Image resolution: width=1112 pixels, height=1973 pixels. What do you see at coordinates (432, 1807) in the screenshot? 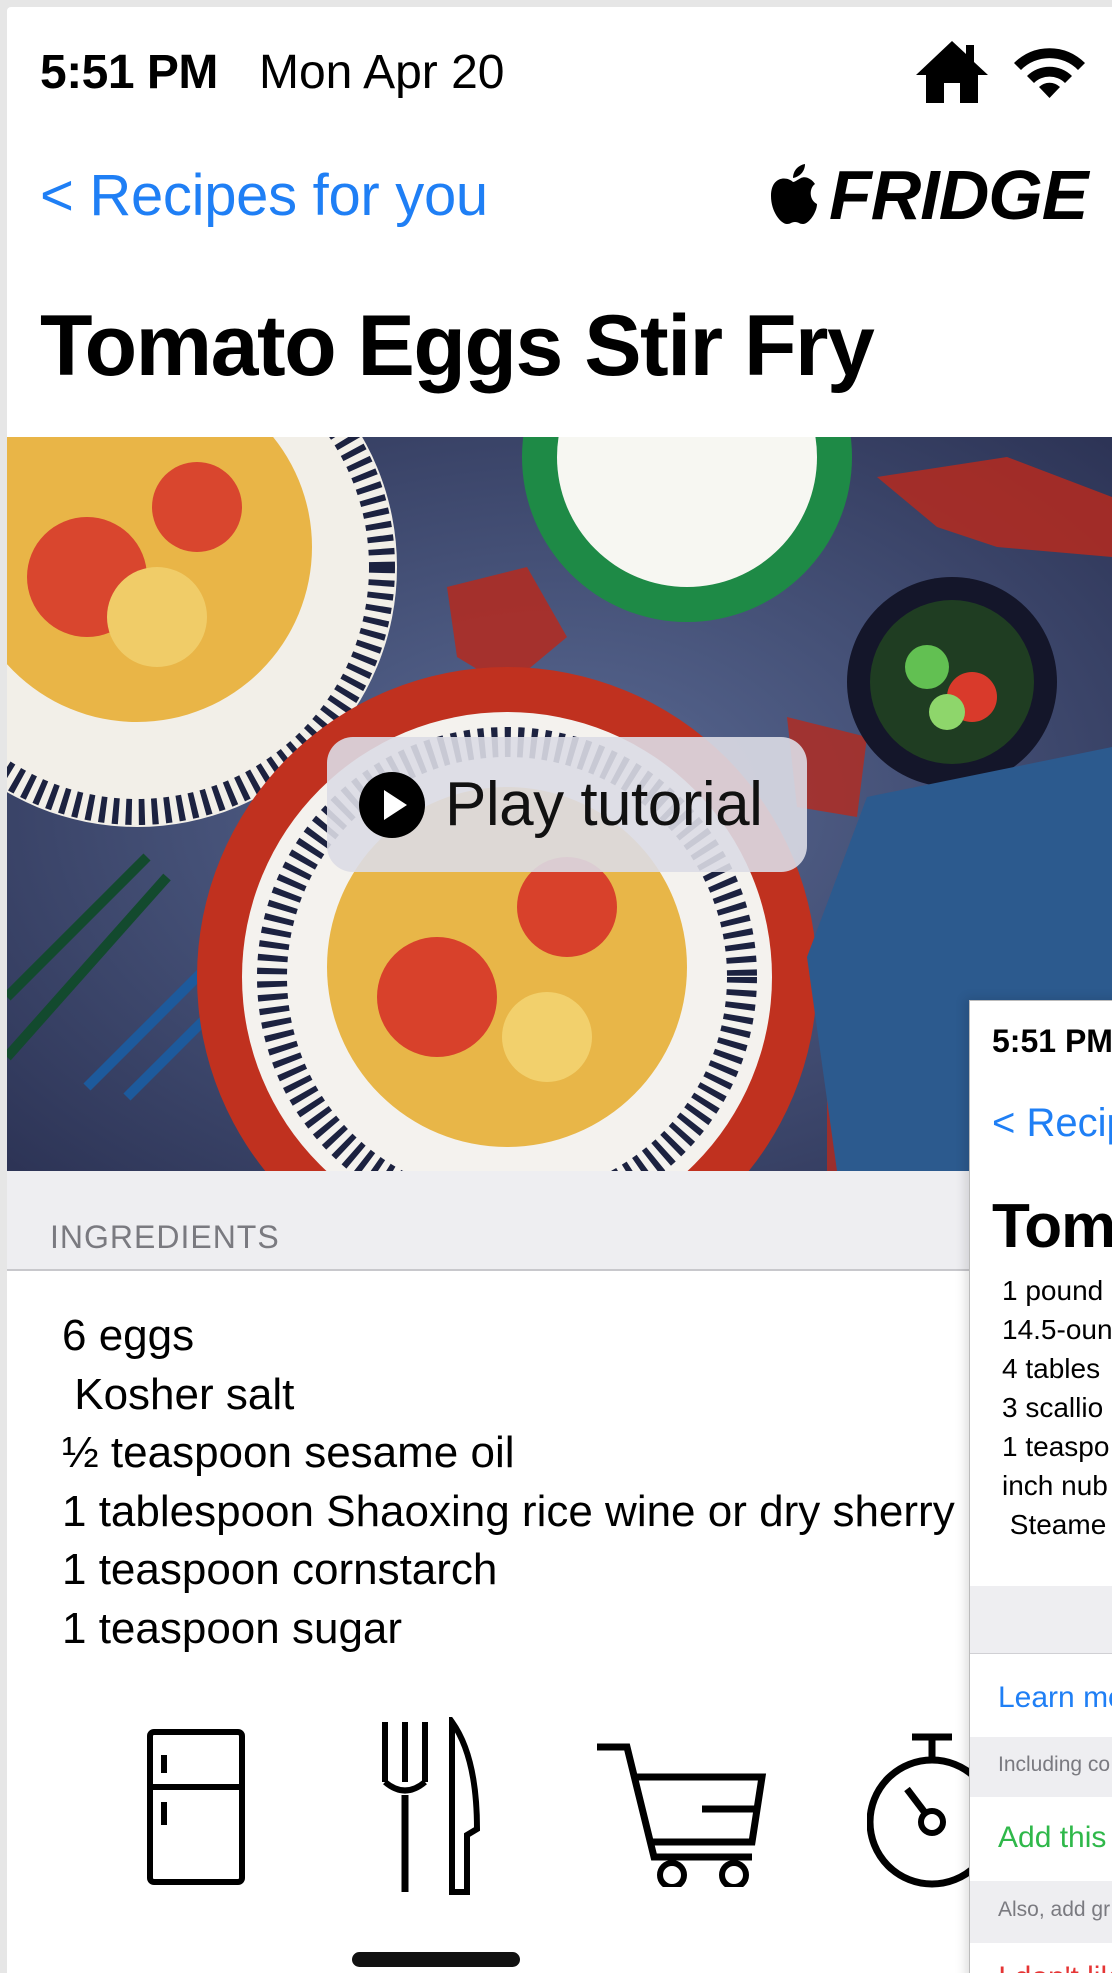
I see `fork-knife-icon` at bounding box center [432, 1807].